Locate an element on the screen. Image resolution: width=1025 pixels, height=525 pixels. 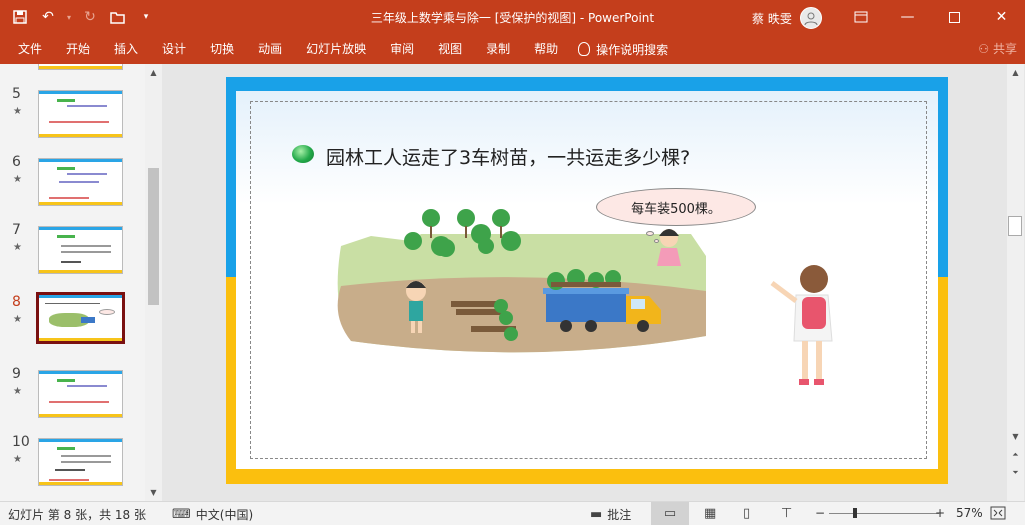
tab-home: 开始 is located at coordinates (78, 49).